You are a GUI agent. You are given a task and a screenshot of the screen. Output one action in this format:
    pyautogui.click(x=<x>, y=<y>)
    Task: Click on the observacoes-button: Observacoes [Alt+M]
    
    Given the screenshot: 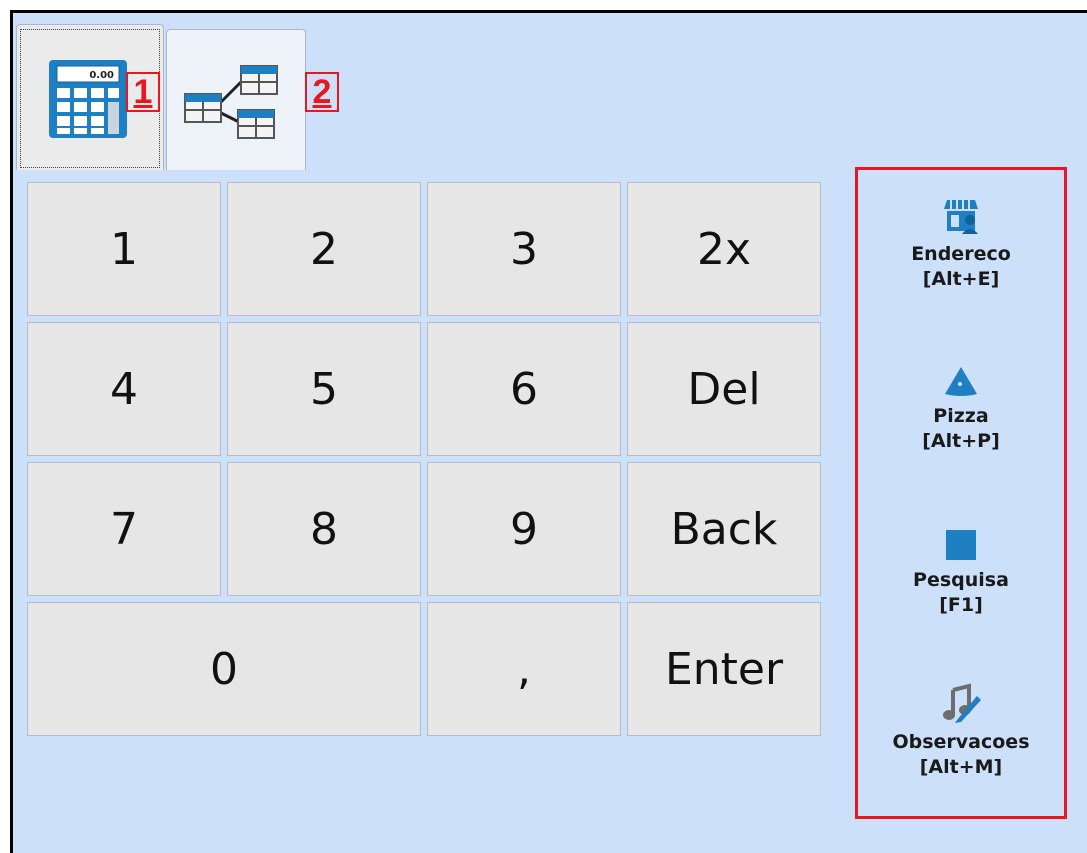 What is the action you would take?
    pyautogui.click(x=961, y=731)
    